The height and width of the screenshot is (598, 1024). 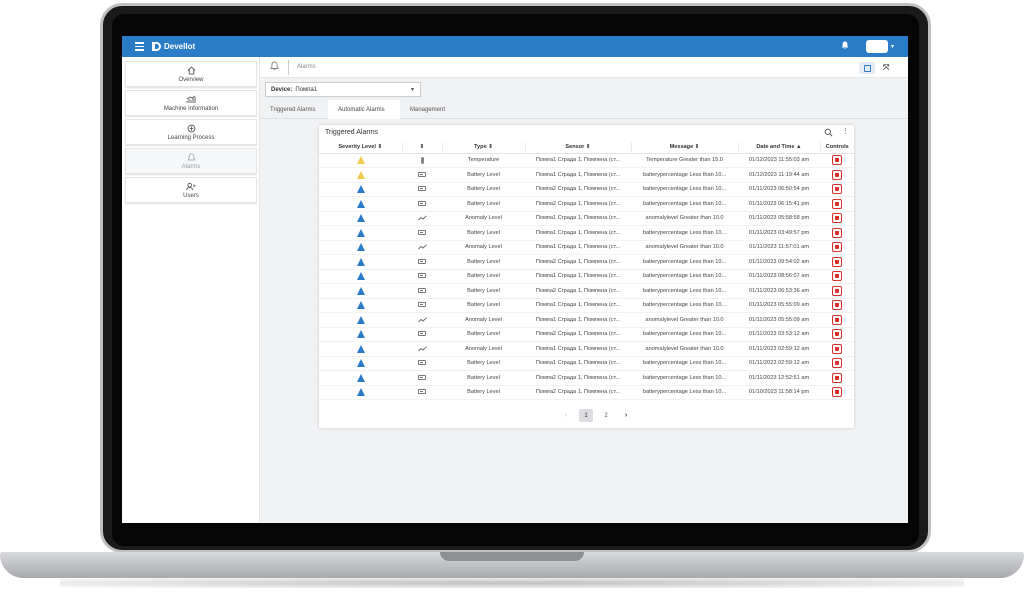 I want to click on brain-icon, so click(x=191, y=128).